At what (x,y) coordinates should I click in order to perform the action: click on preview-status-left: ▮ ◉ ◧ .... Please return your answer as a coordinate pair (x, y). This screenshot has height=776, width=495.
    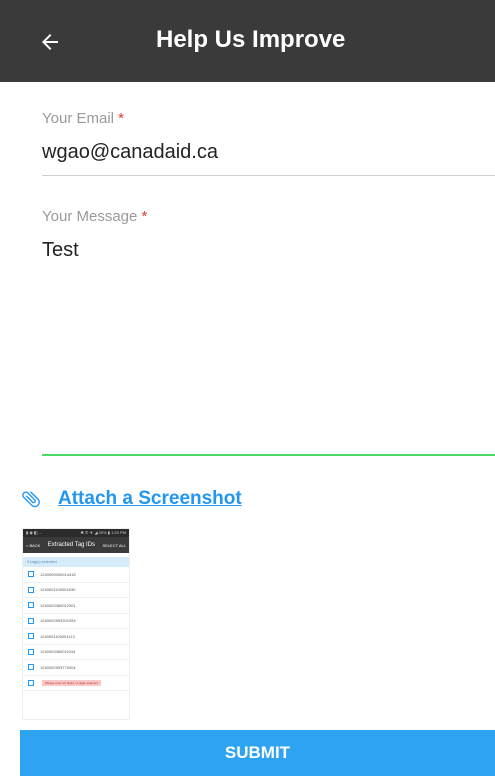
    Looking at the image, I should click on (34, 532).